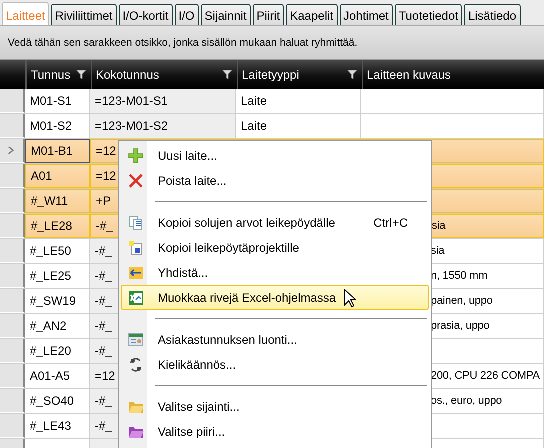 Image resolution: width=544 pixels, height=448 pixels. What do you see at coordinates (183, 42) in the screenshot?
I see `group-hint: Vedä tähän sen sarakkeen otsikko, jonka sisällön mukaan haluat ryhmittää.` at bounding box center [183, 42].